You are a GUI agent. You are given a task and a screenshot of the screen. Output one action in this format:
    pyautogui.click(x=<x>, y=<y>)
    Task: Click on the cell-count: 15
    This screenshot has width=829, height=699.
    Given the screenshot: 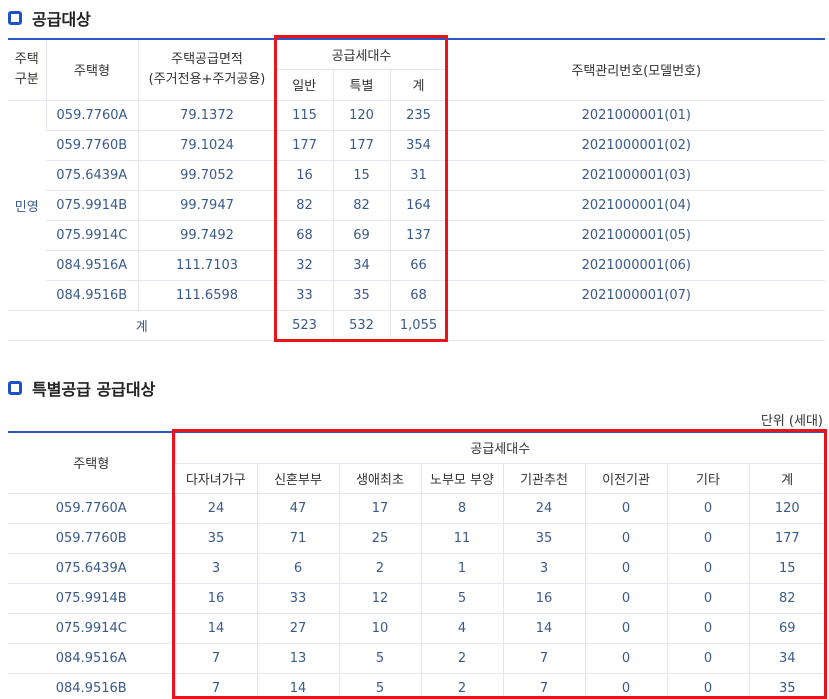 What is the action you would take?
    pyautogui.click(x=787, y=568)
    